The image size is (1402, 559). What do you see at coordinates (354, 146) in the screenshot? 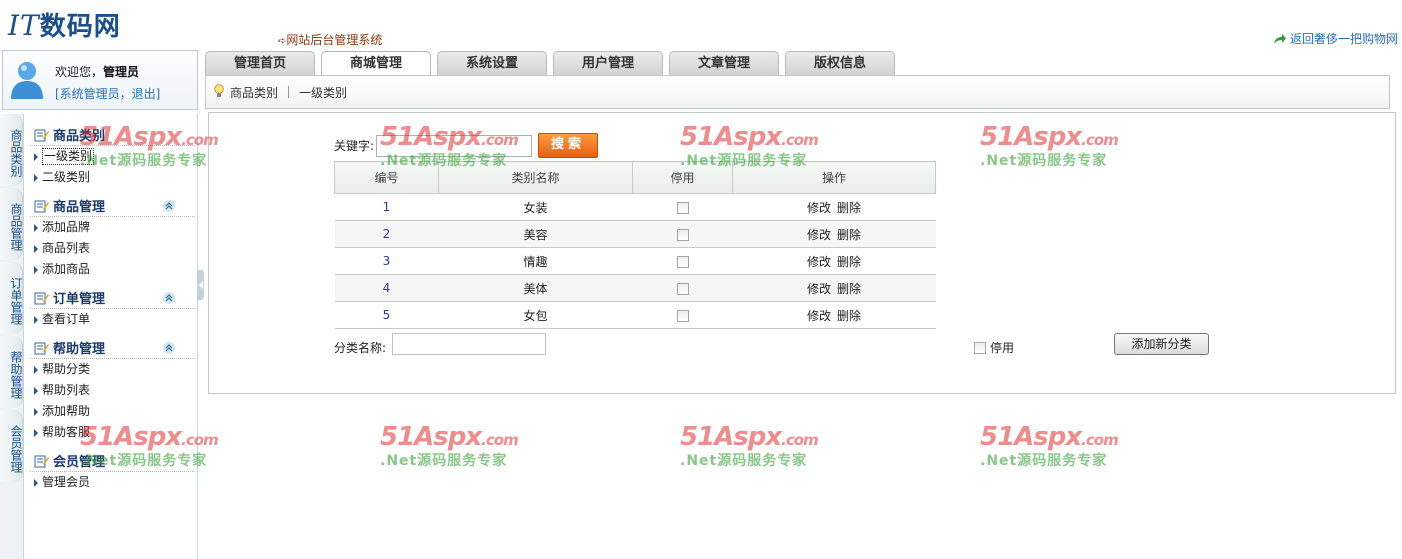
I see `search-label: 关键字:` at bounding box center [354, 146].